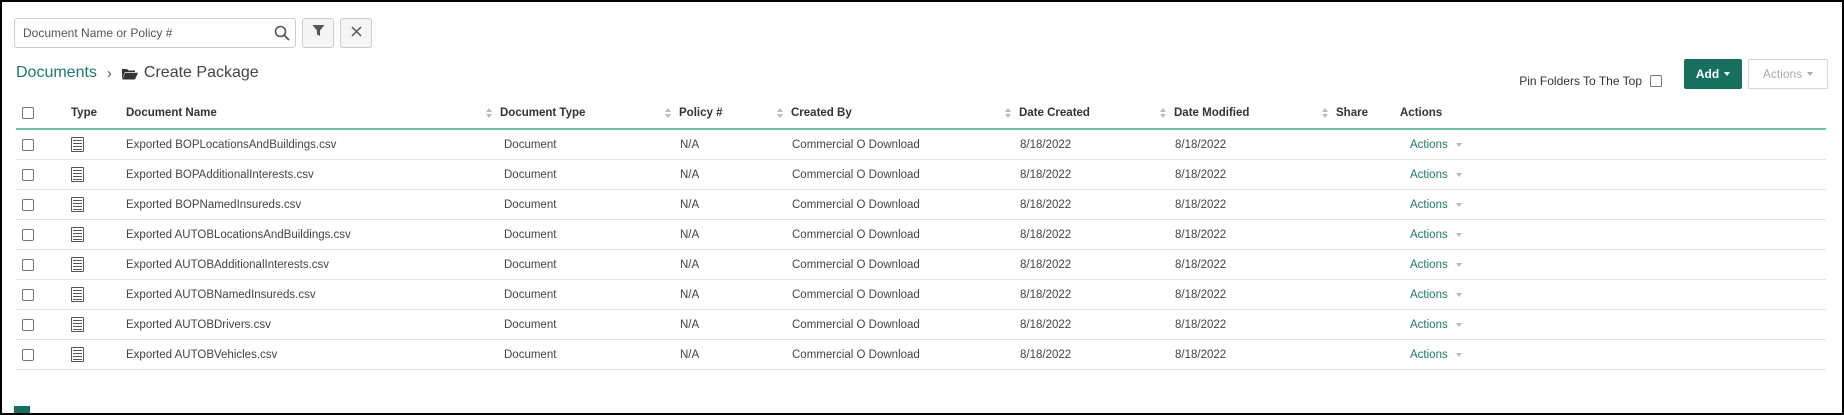  What do you see at coordinates (282, 33) in the screenshot?
I see `search-icon` at bounding box center [282, 33].